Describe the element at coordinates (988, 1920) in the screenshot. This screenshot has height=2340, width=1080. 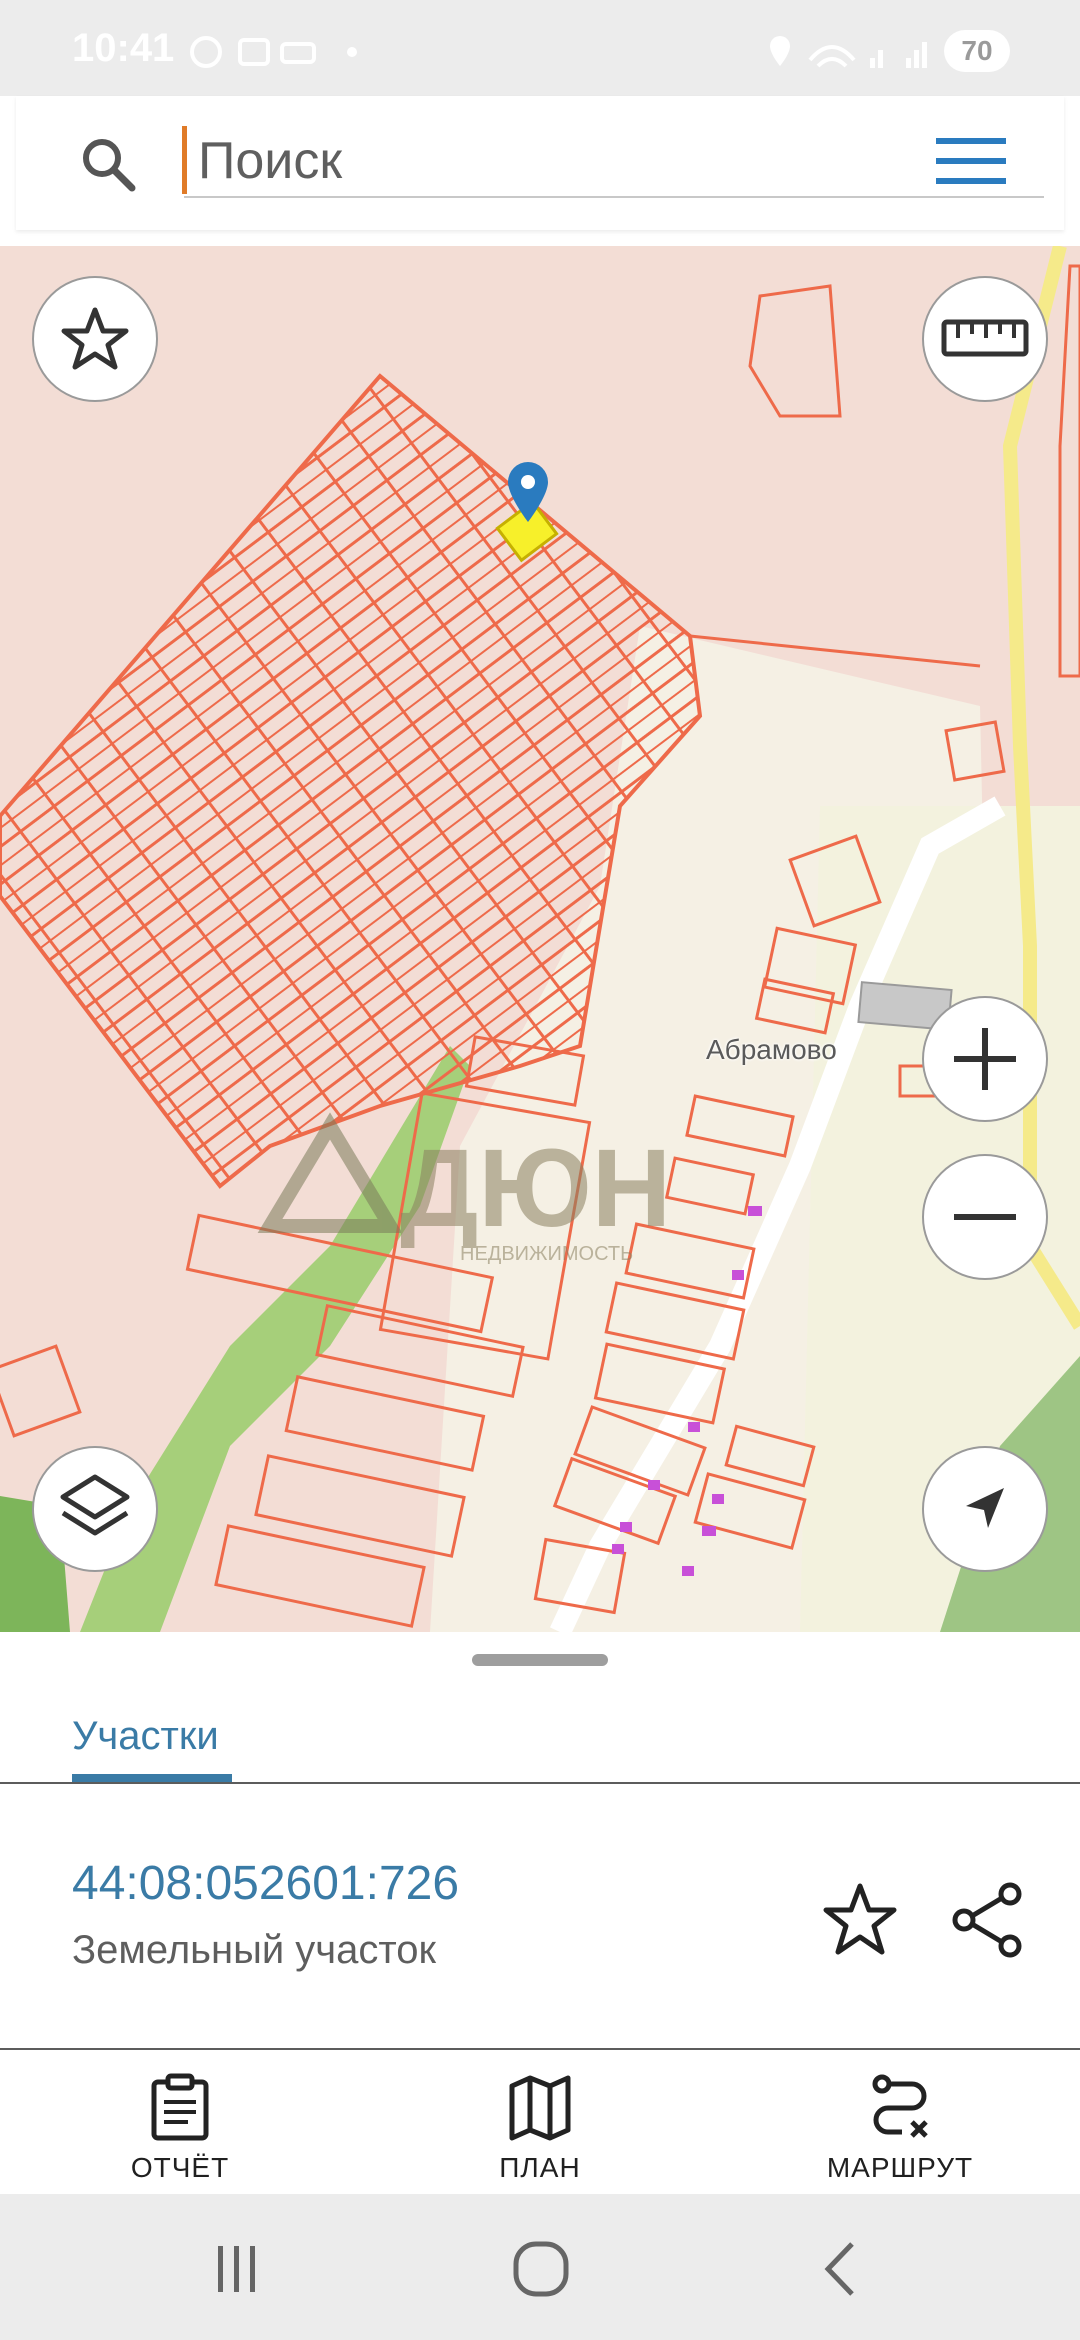
I see `share-icon` at that location.